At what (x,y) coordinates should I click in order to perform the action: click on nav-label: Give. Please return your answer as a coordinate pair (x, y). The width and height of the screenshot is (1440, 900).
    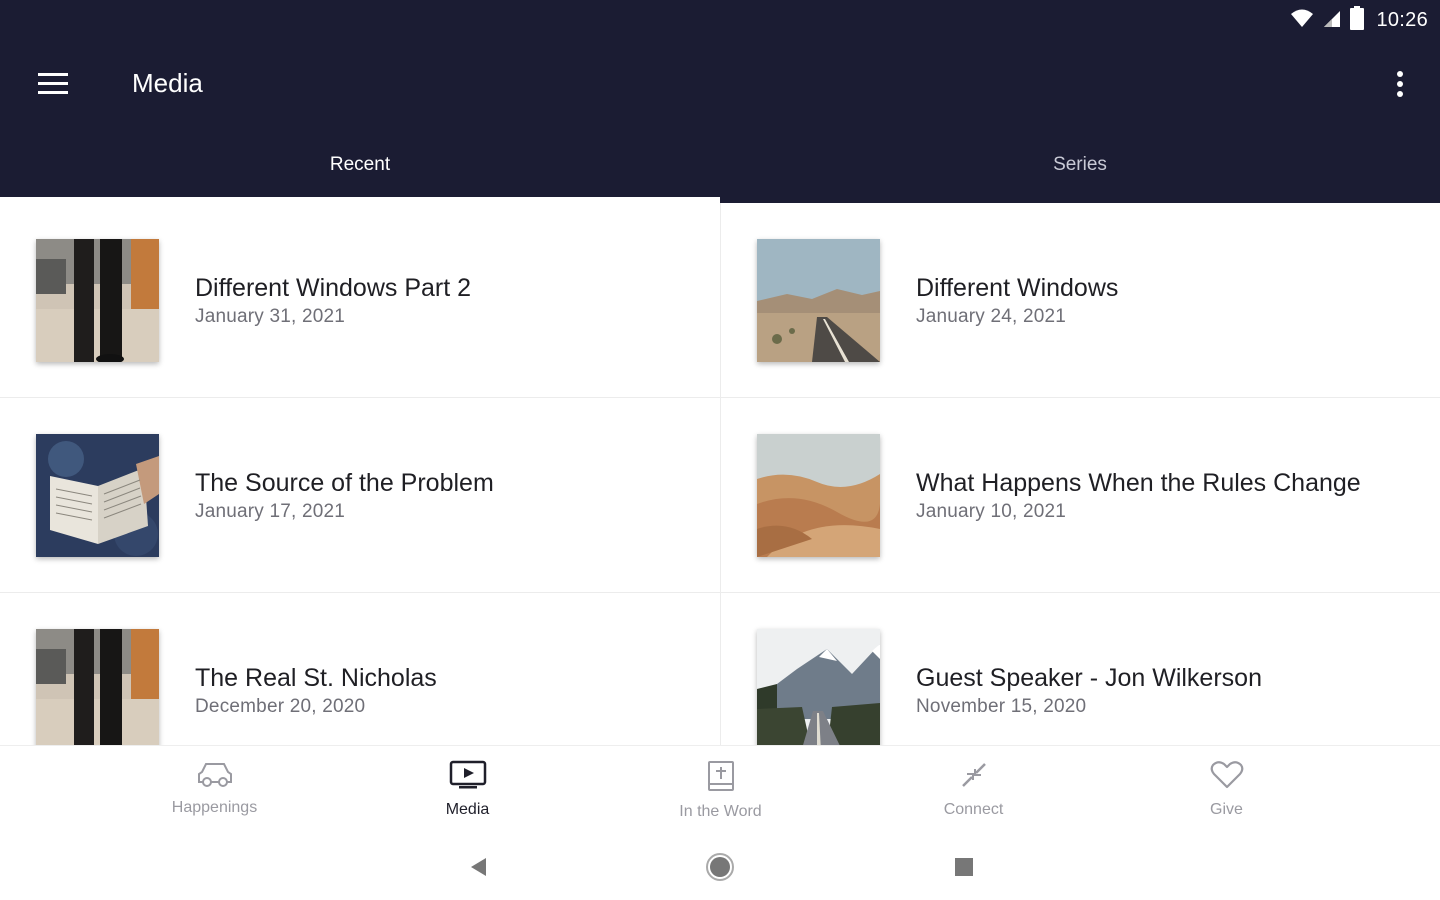
    Looking at the image, I should click on (1226, 809).